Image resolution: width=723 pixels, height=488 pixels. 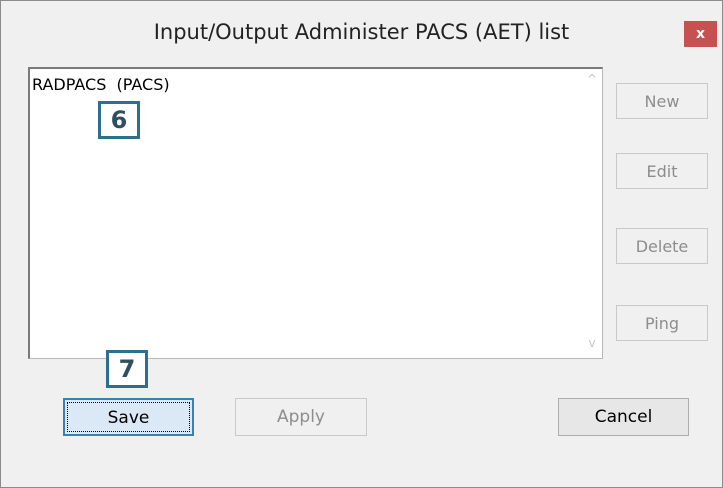 I want to click on save-button-label: Save, so click(x=128, y=418).